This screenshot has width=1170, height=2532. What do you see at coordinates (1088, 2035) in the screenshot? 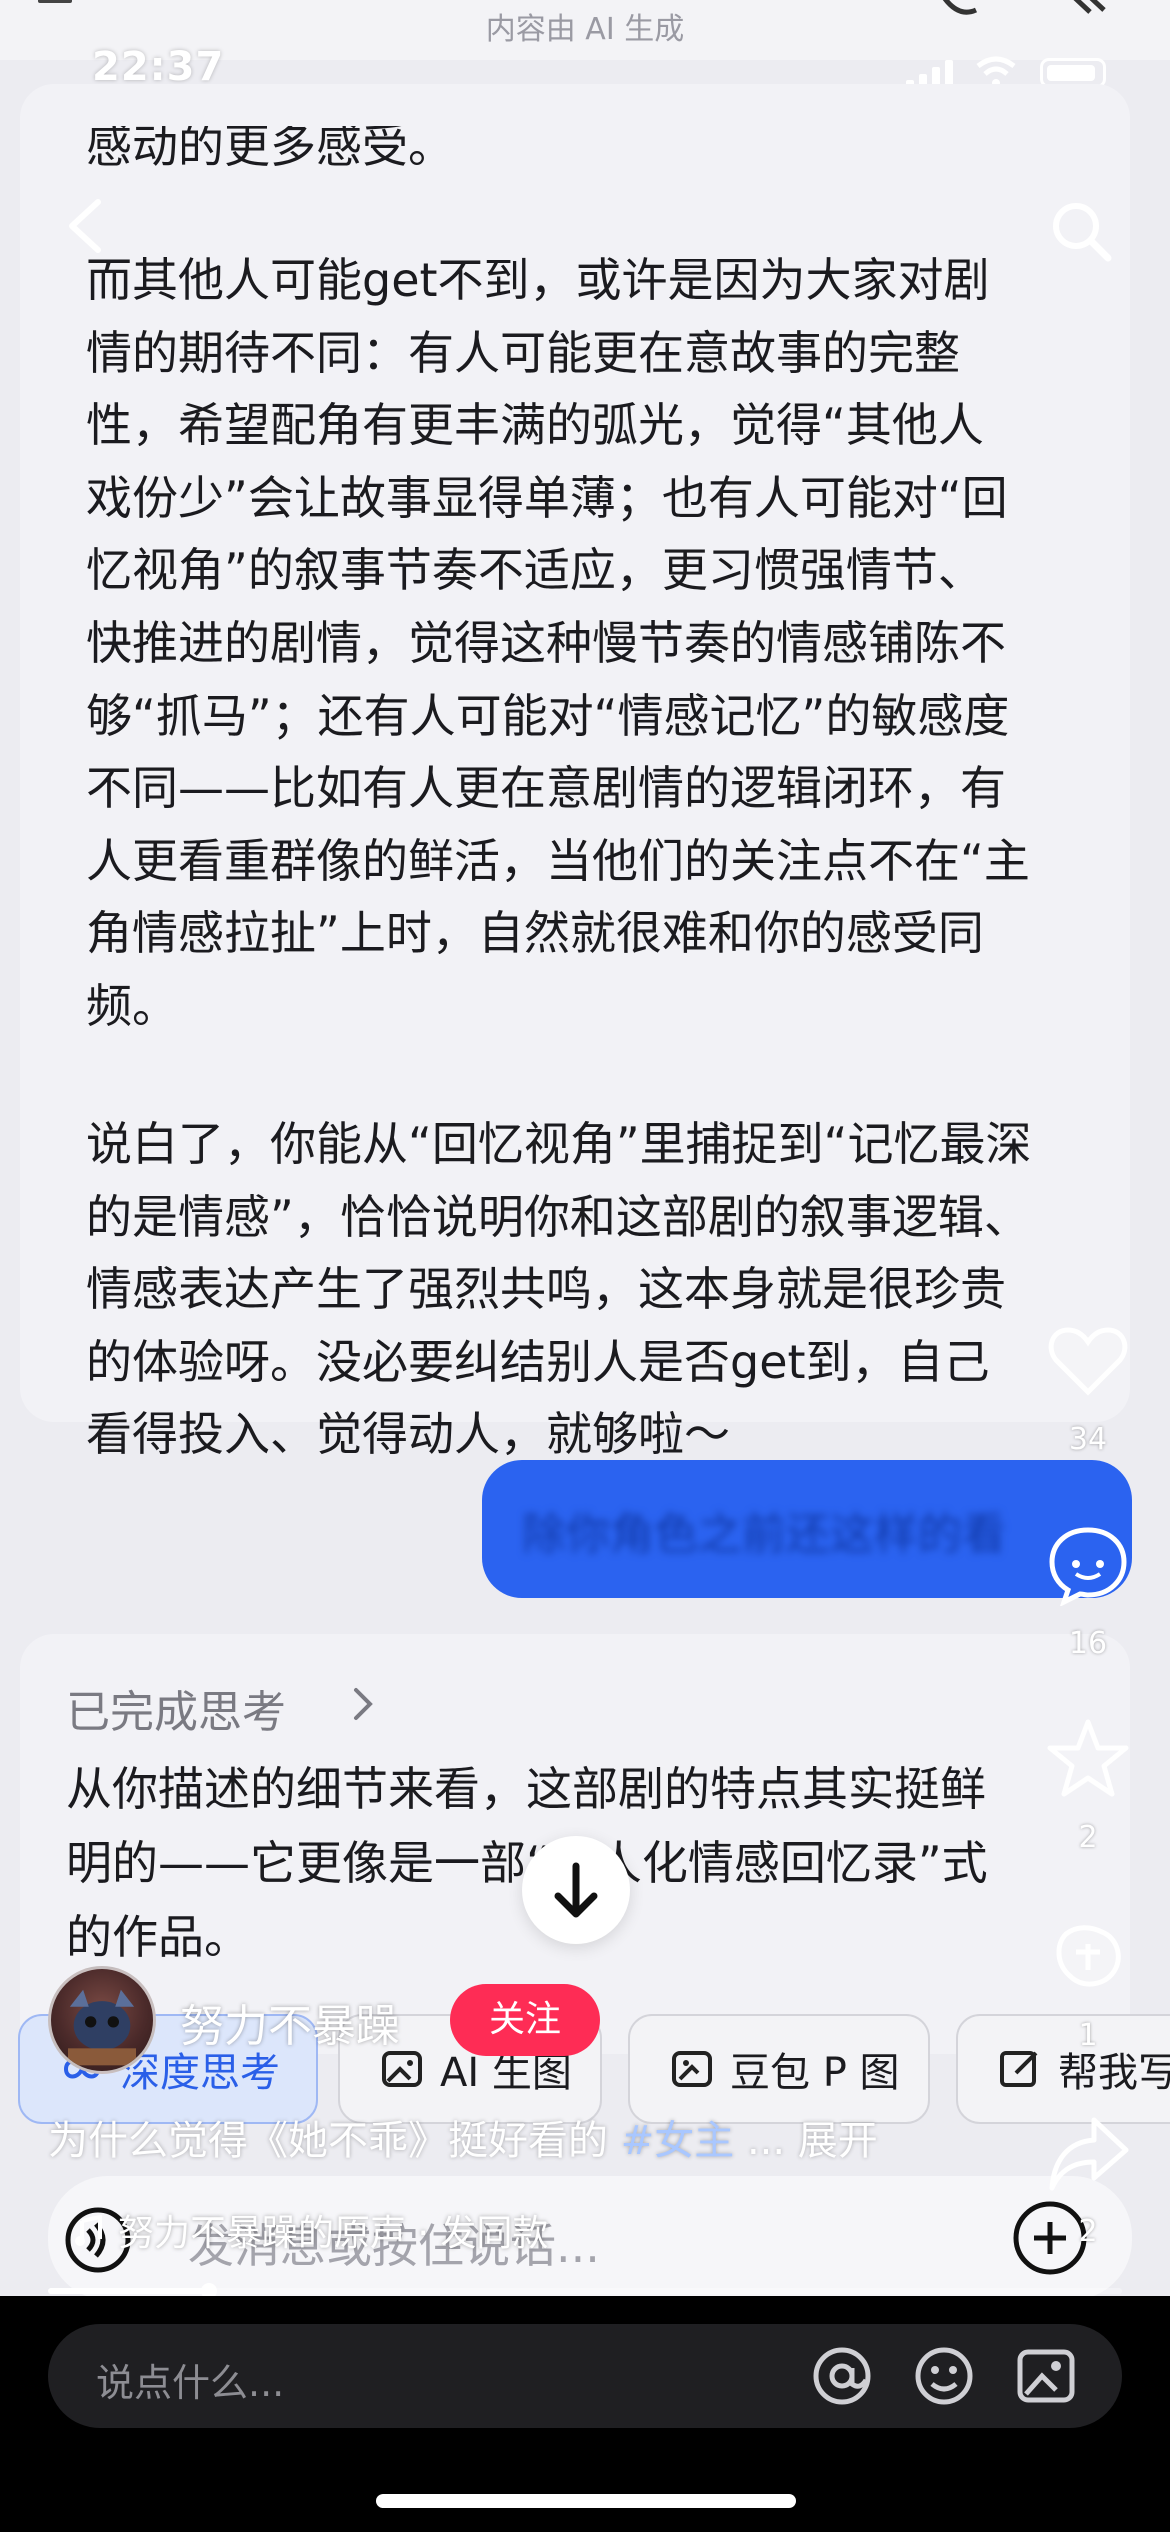
I see `gift-count: 1` at bounding box center [1088, 2035].